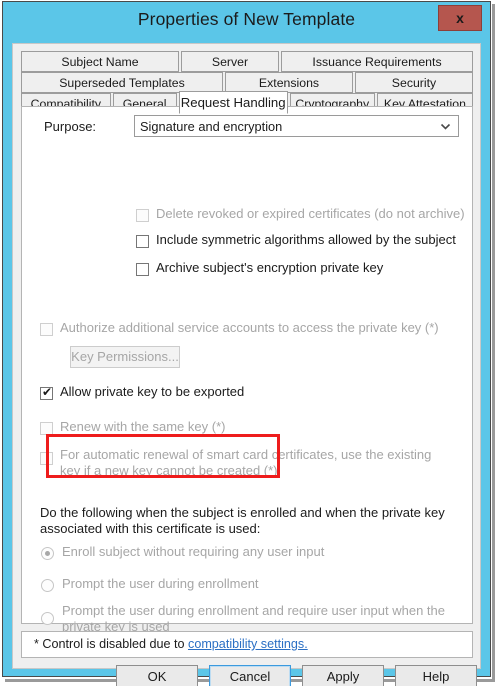 The width and height of the screenshot is (504, 686). I want to click on checkbox-include-symmetric, so click(142, 241).